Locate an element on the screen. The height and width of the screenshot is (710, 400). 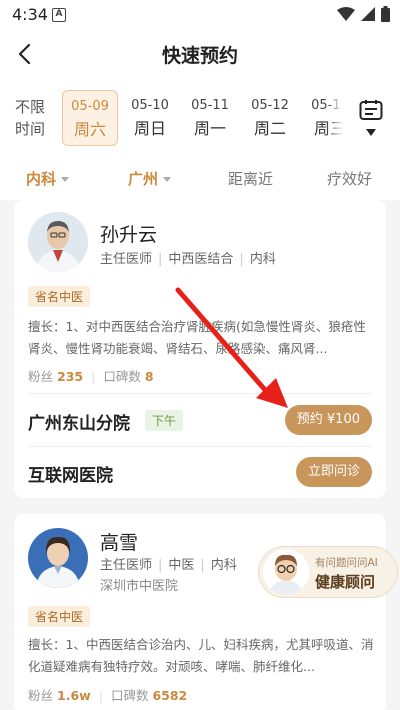
date-item-0509: 05-09 周六 is located at coordinates (90, 118).